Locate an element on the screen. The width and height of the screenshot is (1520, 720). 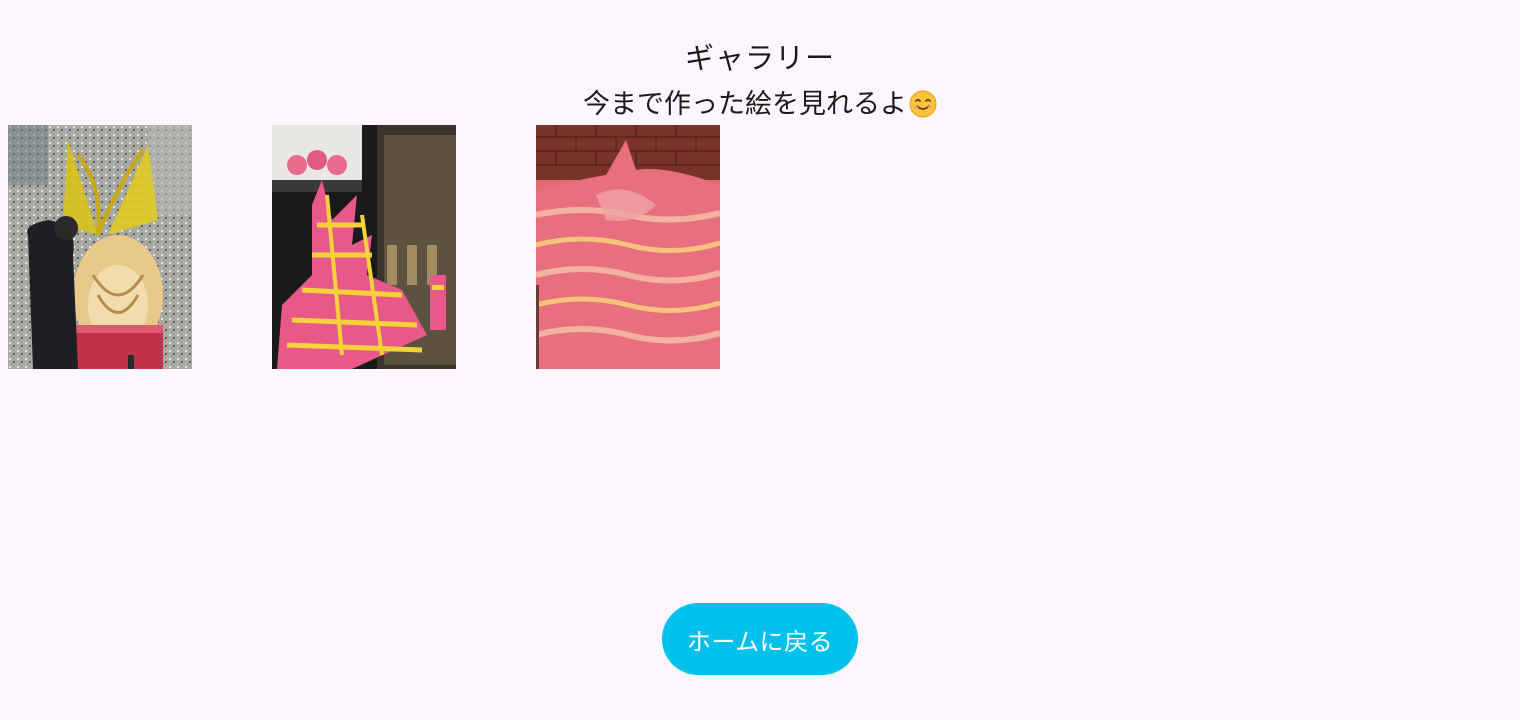
wave-artwork-thumbnail-icon is located at coordinates (628, 247).